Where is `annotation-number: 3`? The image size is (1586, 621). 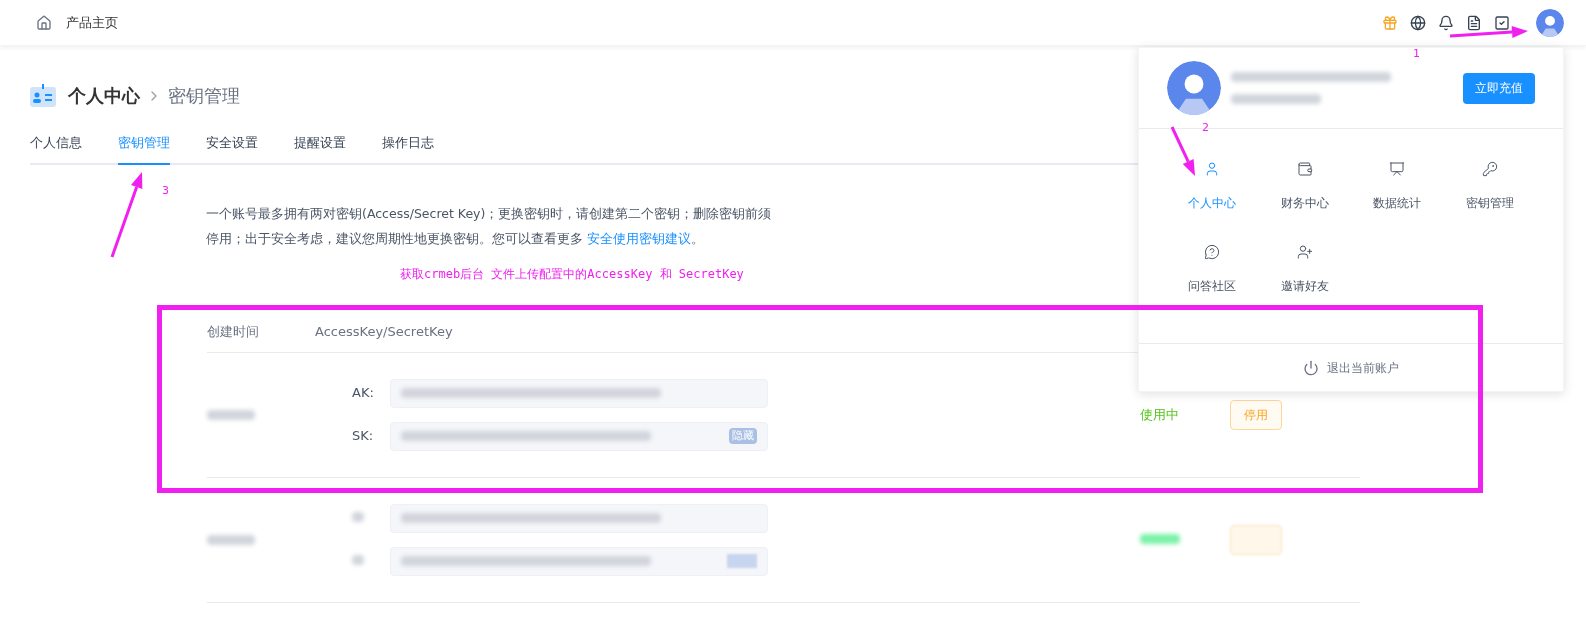
annotation-number: 3 is located at coordinates (165, 191).